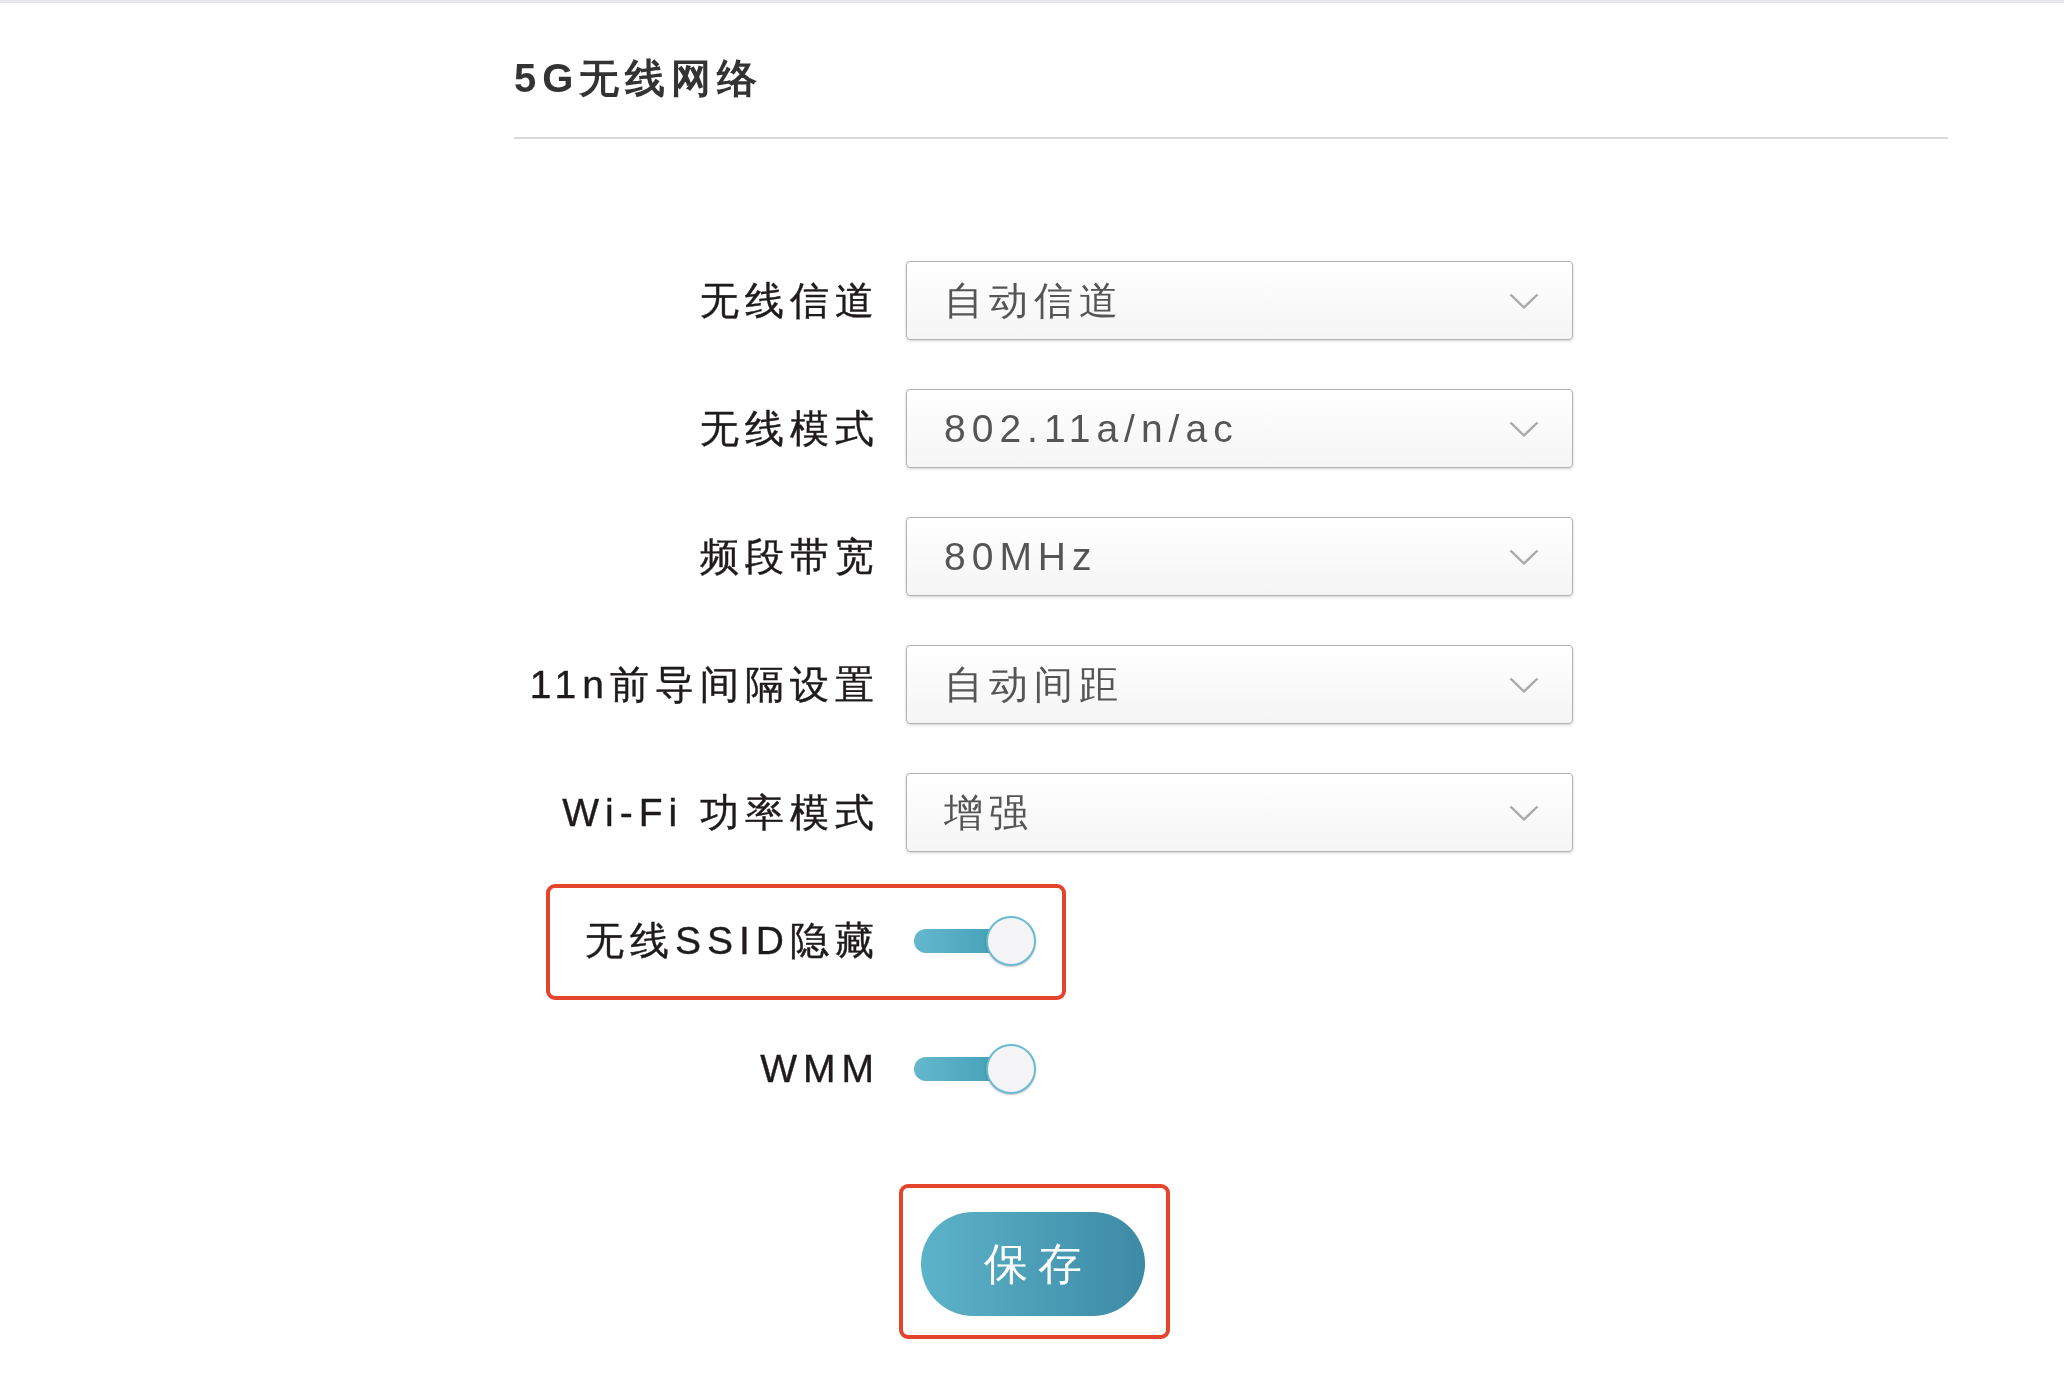 Image resolution: width=2064 pixels, height=1376 pixels. What do you see at coordinates (790, 300) in the screenshot?
I see `setting-label: 无线信道` at bounding box center [790, 300].